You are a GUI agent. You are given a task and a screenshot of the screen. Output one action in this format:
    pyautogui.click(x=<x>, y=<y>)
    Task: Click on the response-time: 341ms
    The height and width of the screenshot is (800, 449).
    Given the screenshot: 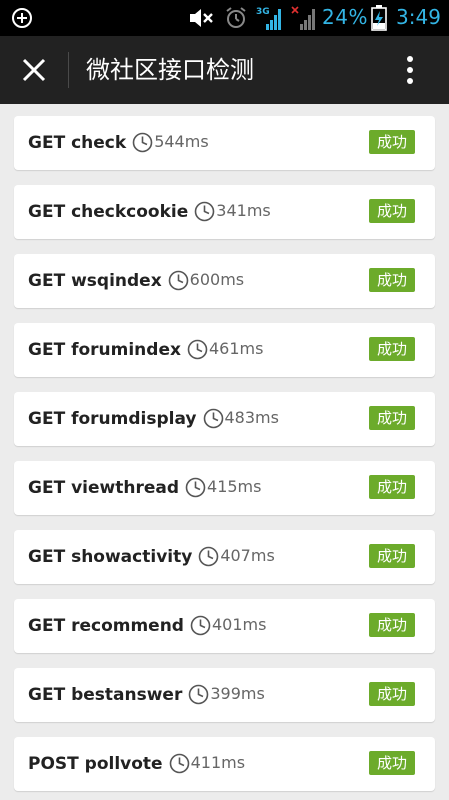 What is the action you would take?
    pyautogui.click(x=243, y=210)
    